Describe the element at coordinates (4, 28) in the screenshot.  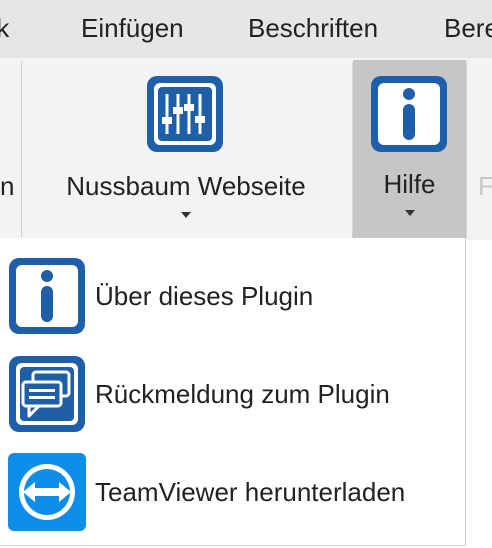
I see `tab-partial-left: nik` at that location.